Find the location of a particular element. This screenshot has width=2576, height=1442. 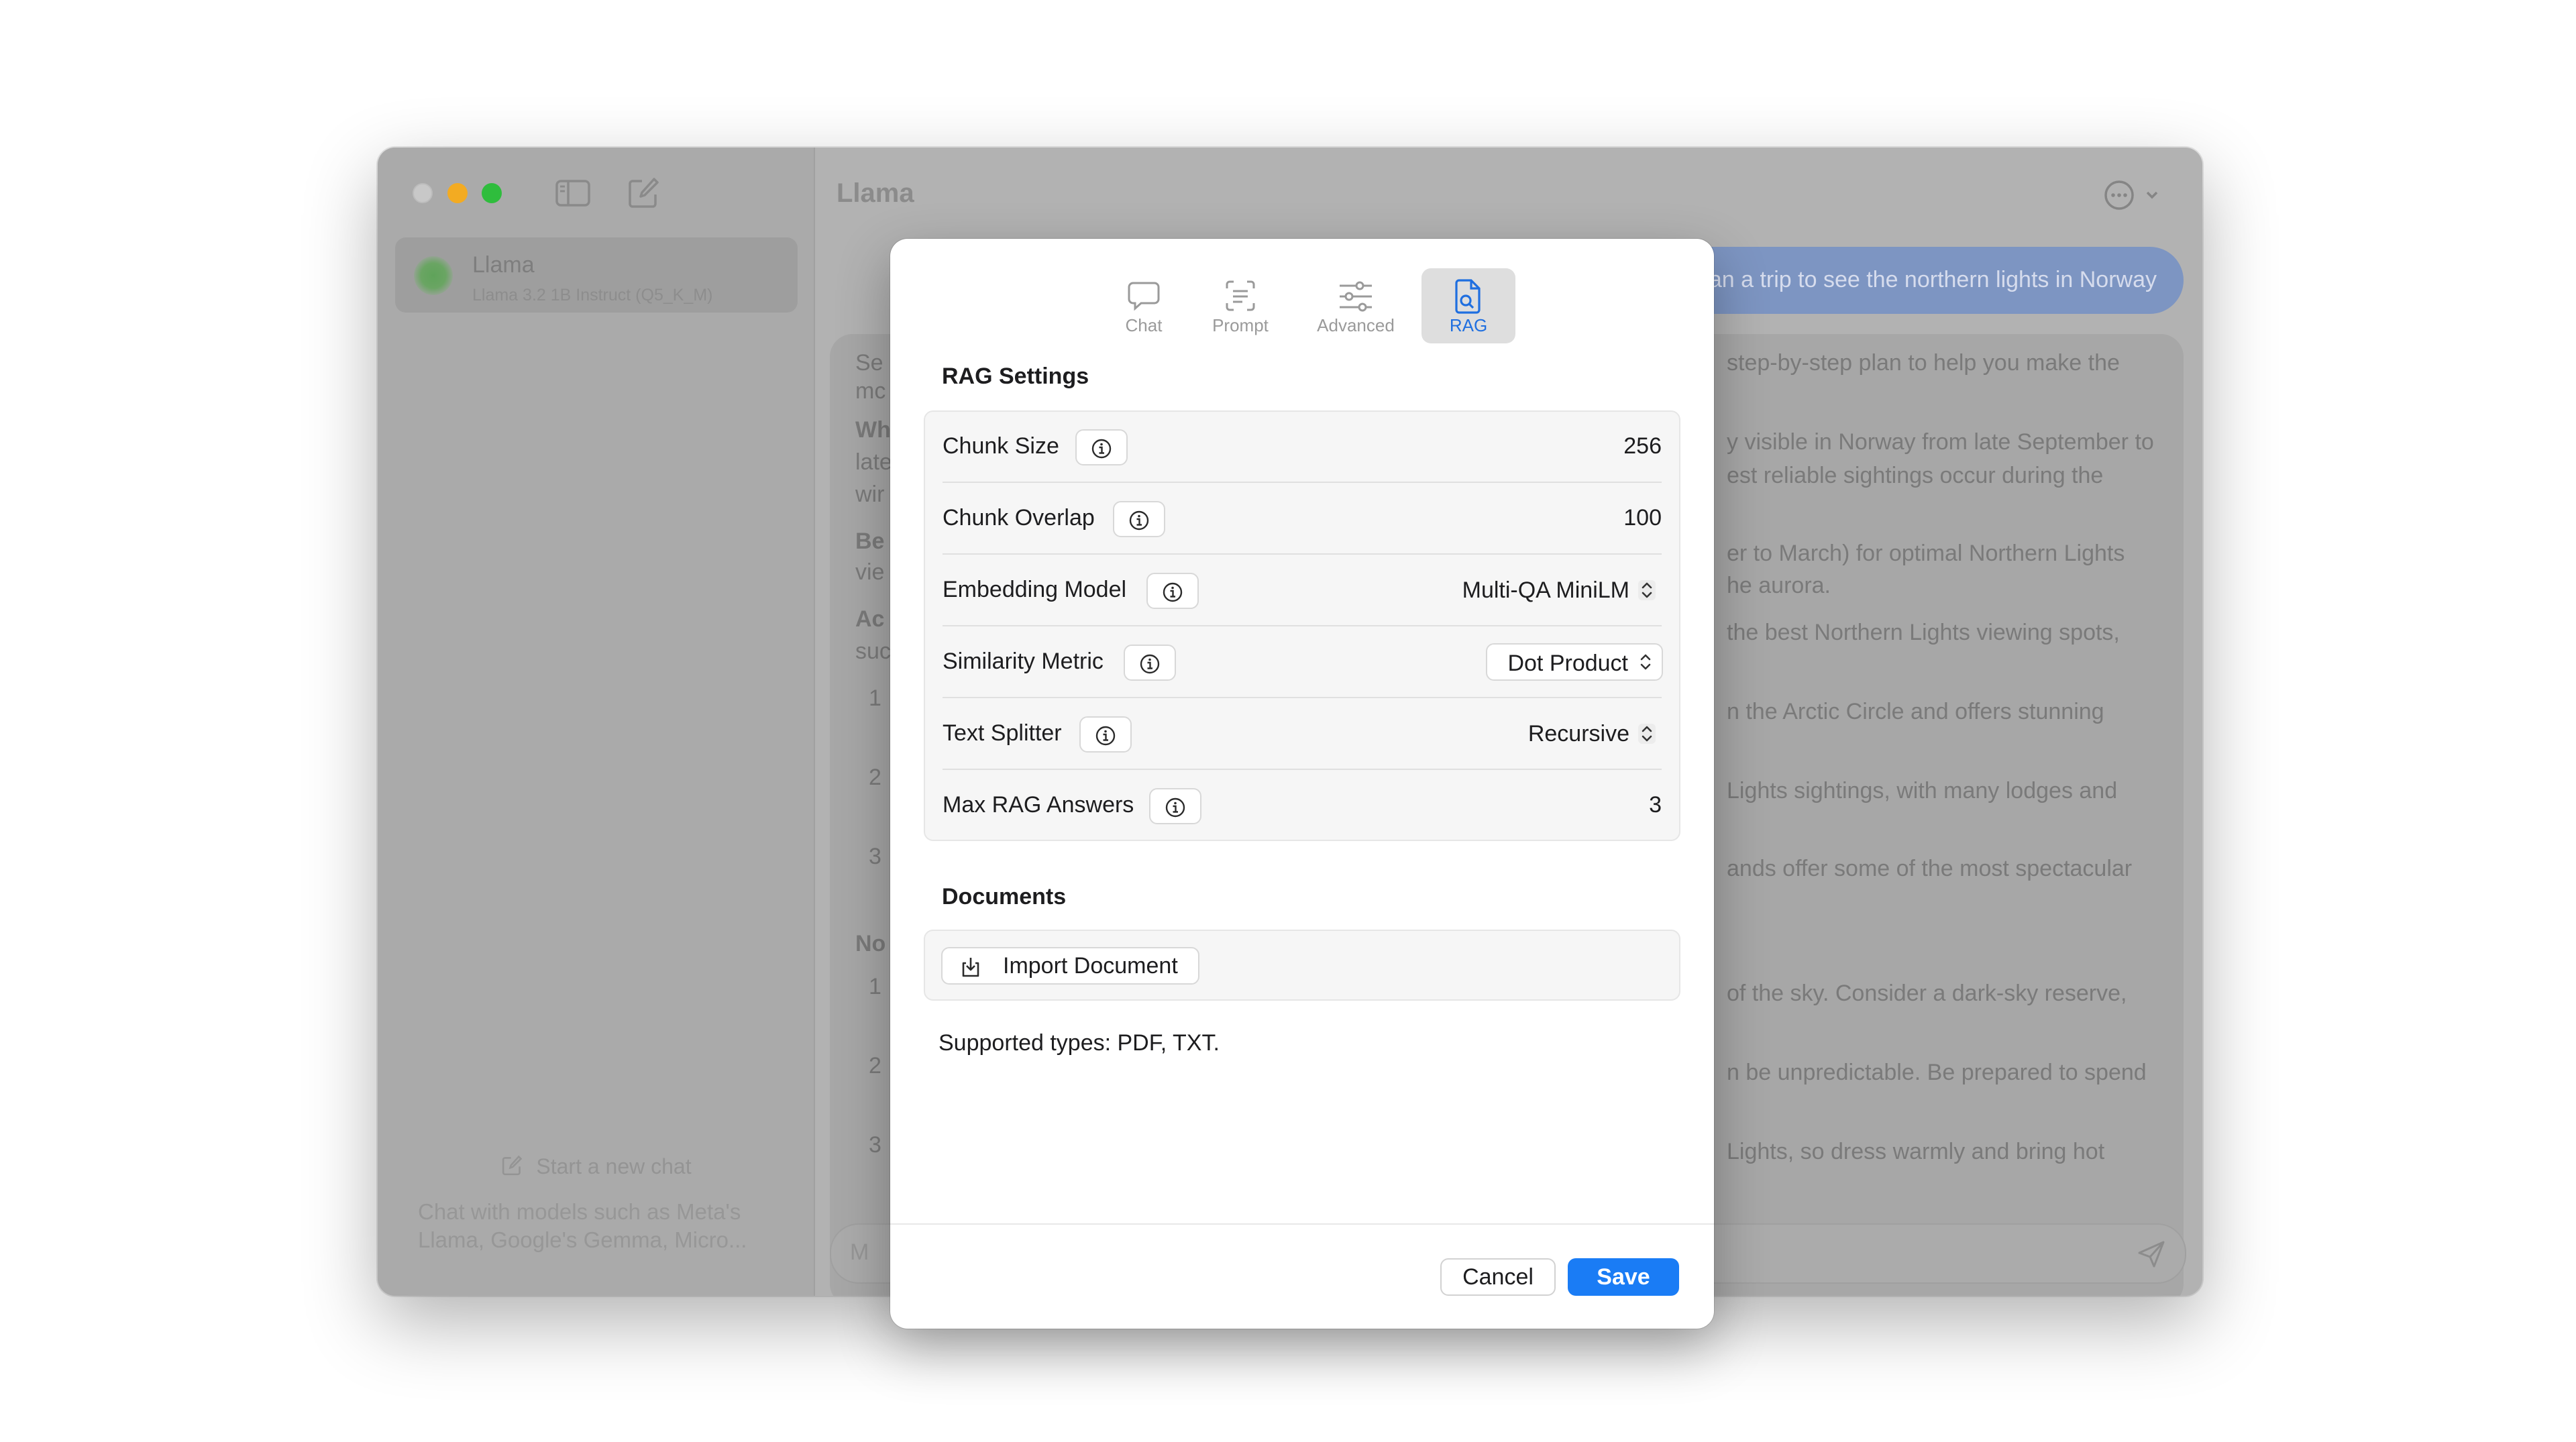

chunk-size-value: 256 is located at coordinates (1642, 446).